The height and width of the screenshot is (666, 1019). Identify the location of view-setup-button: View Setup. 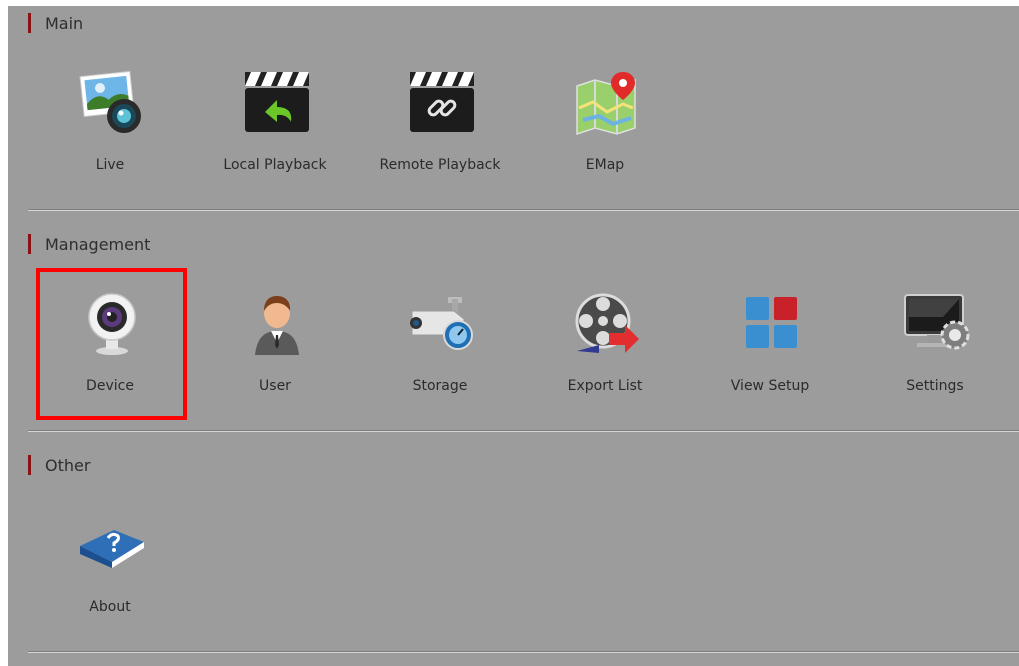
(770, 345).